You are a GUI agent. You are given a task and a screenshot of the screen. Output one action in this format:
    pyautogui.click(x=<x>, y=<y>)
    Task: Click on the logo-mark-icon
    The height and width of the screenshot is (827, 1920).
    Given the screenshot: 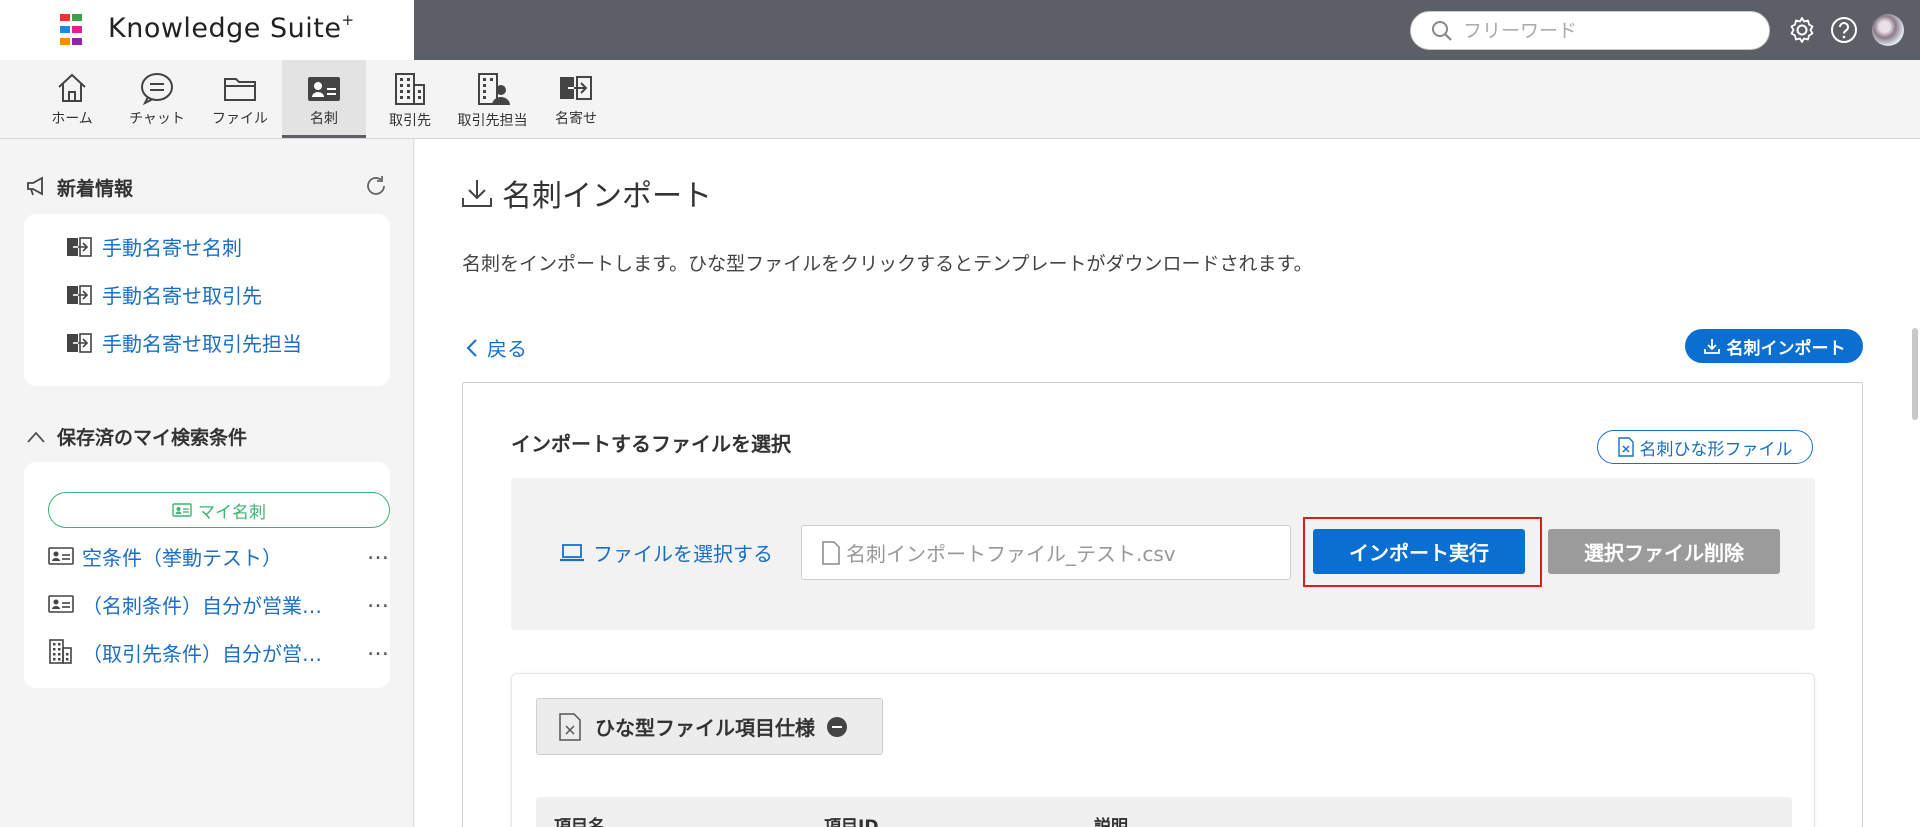 What is the action you would take?
    pyautogui.click(x=77, y=30)
    